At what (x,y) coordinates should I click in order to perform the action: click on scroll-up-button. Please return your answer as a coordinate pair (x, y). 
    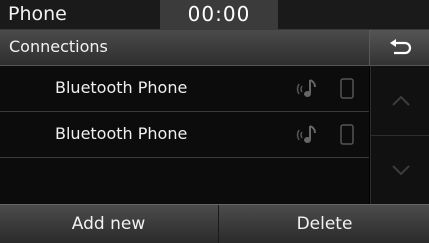
    Looking at the image, I should click on (400, 101).